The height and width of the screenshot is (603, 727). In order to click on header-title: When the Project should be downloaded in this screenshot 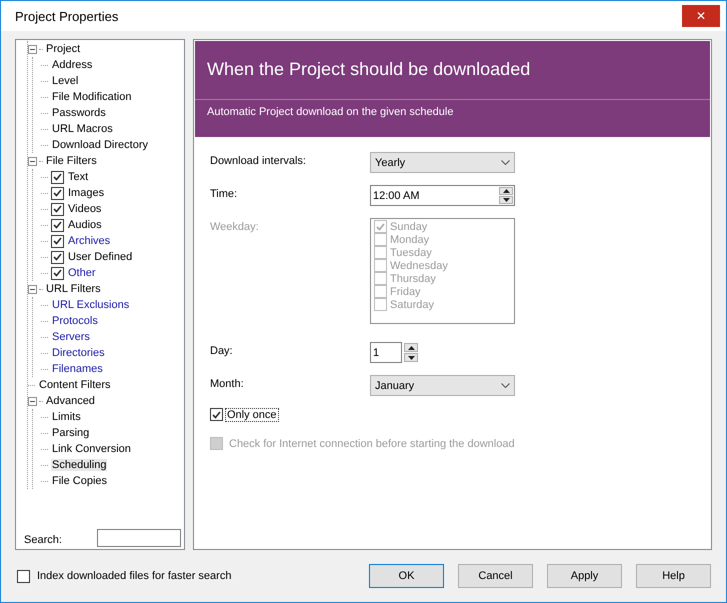, I will do `click(369, 70)`.